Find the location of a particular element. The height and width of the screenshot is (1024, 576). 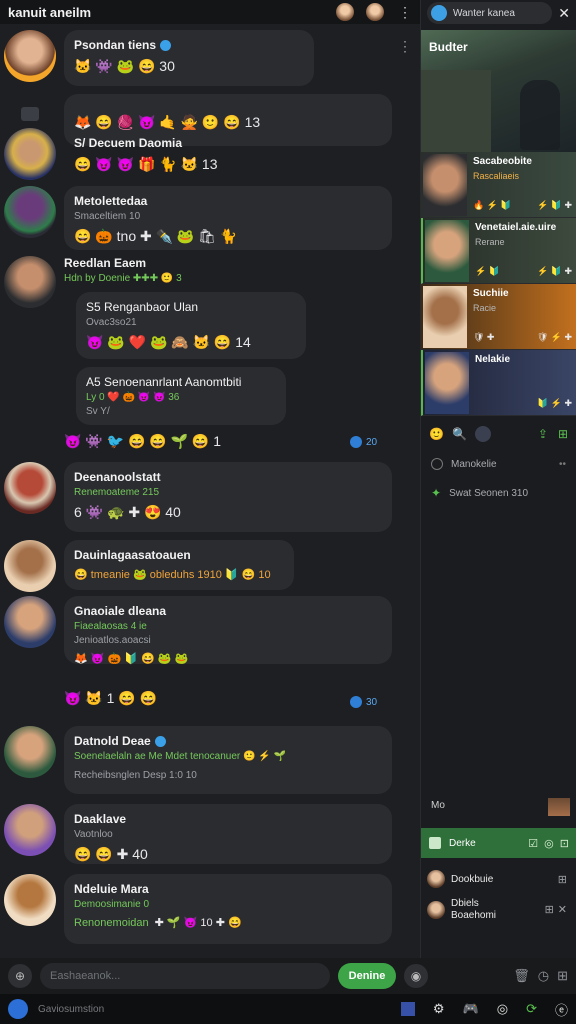

profile-icon: ⓔ is located at coordinates (561, 1009).